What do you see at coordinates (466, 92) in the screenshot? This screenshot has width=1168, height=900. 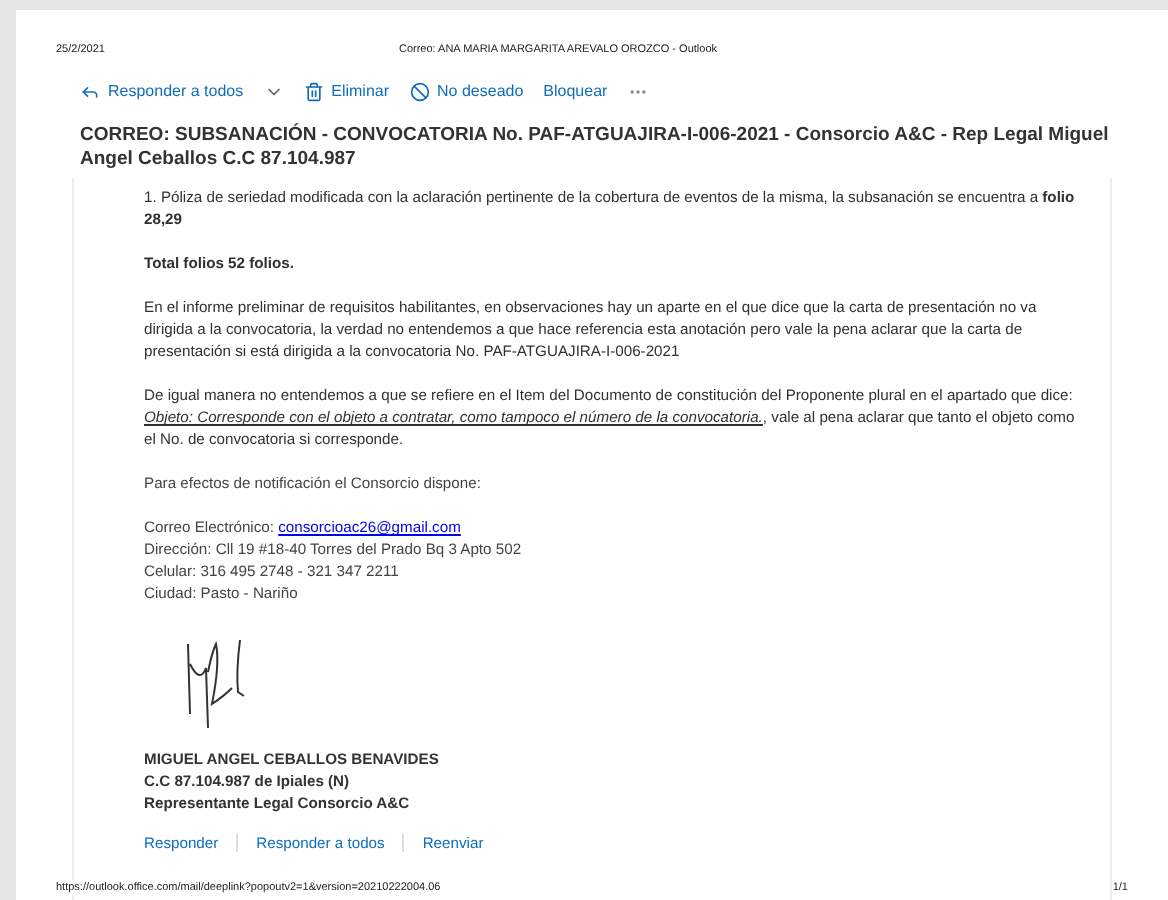 I see `toolbar-button: No deseado` at bounding box center [466, 92].